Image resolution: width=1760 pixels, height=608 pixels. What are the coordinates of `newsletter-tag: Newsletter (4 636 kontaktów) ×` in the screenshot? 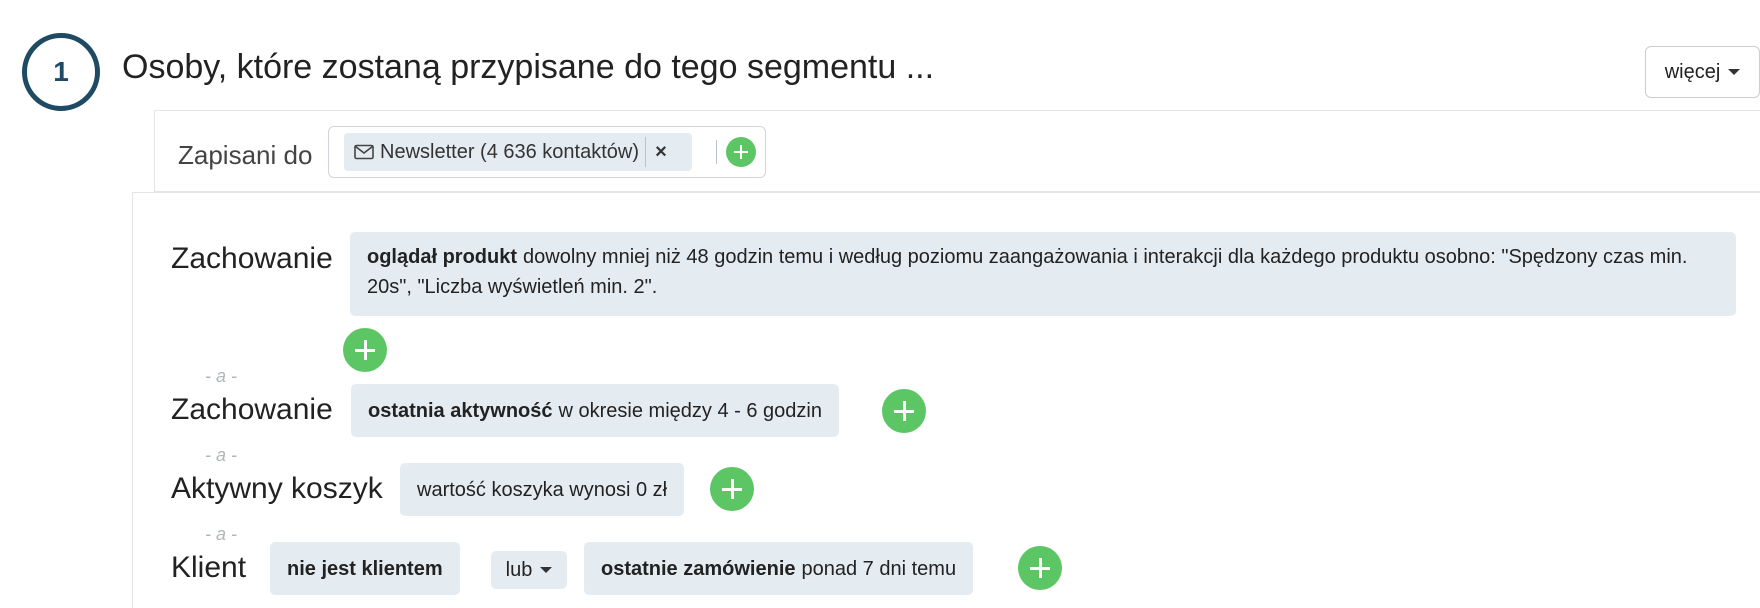 It's located at (518, 152).